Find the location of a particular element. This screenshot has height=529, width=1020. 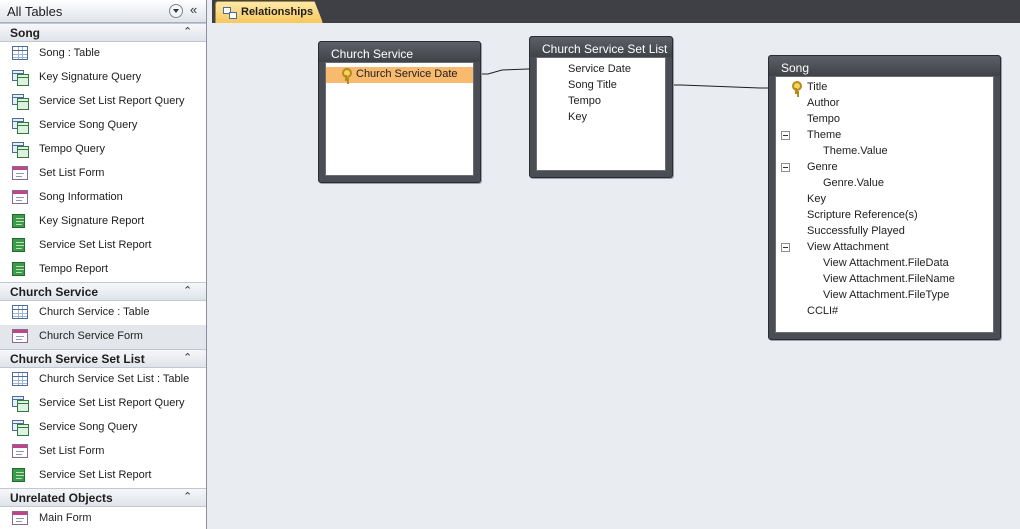

field-genre-value: Genre.Value is located at coordinates (884, 184).